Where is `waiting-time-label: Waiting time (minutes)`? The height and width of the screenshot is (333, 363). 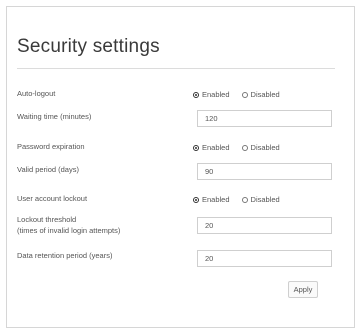
waiting-time-label: Waiting time (minutes) is located at coordinates (54, 116).